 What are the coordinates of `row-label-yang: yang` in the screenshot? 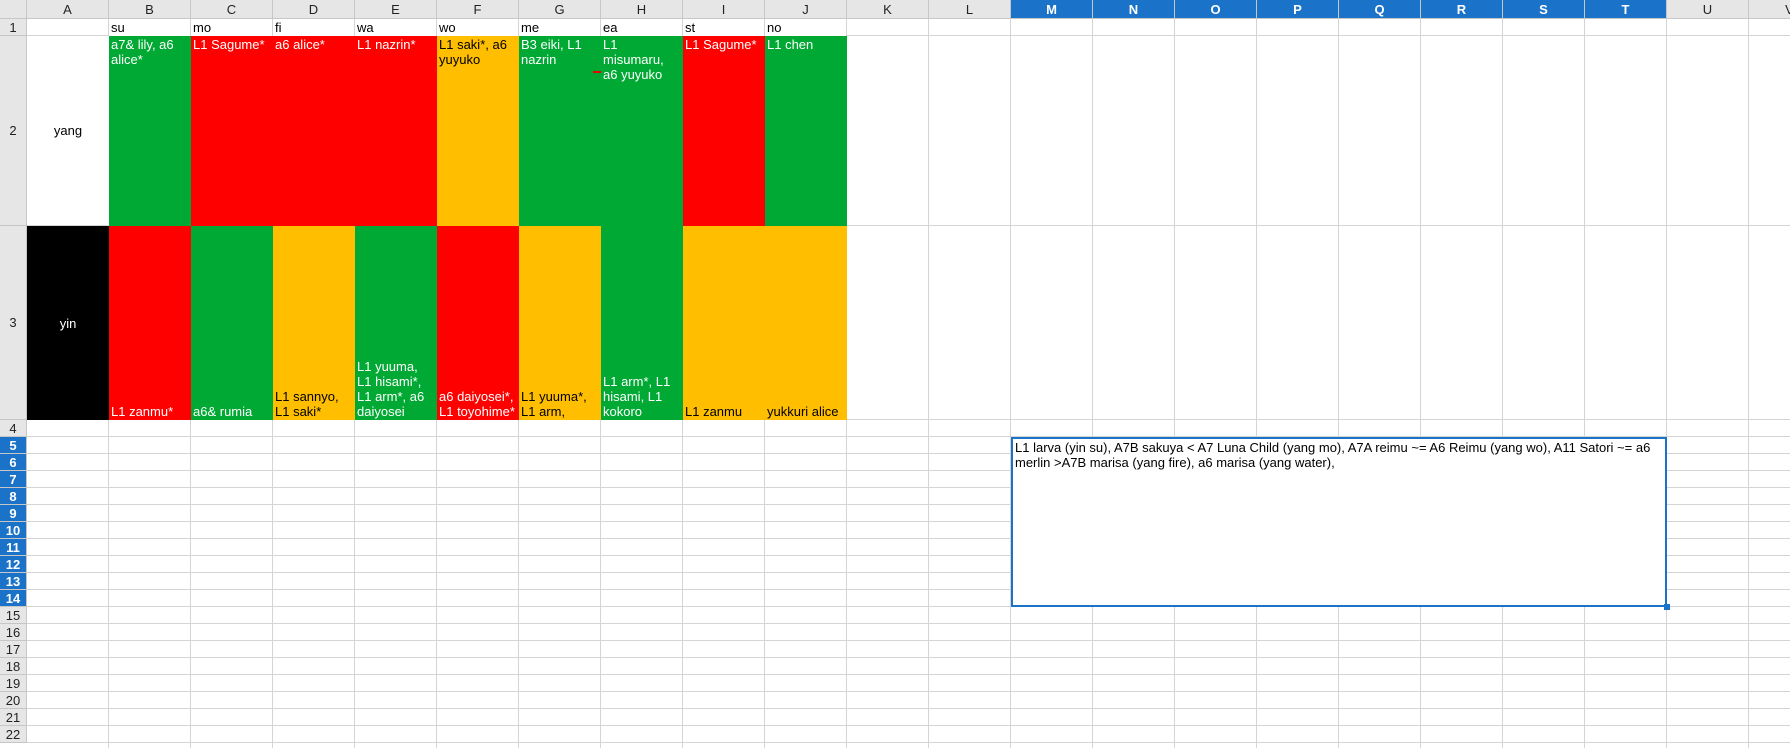 It's located at (68, 130).